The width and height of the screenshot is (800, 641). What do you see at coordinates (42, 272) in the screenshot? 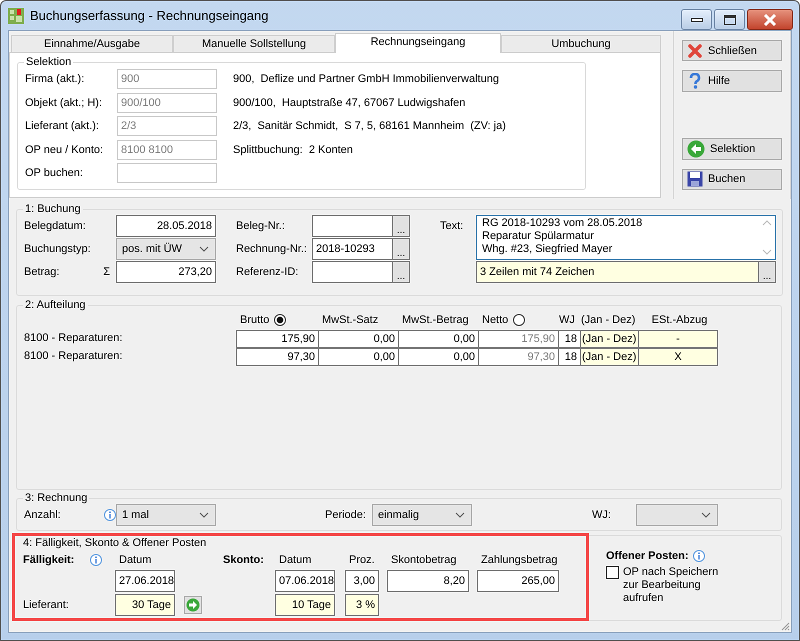
I see `field-label: Betrag:` at bounding box center [42, 272].